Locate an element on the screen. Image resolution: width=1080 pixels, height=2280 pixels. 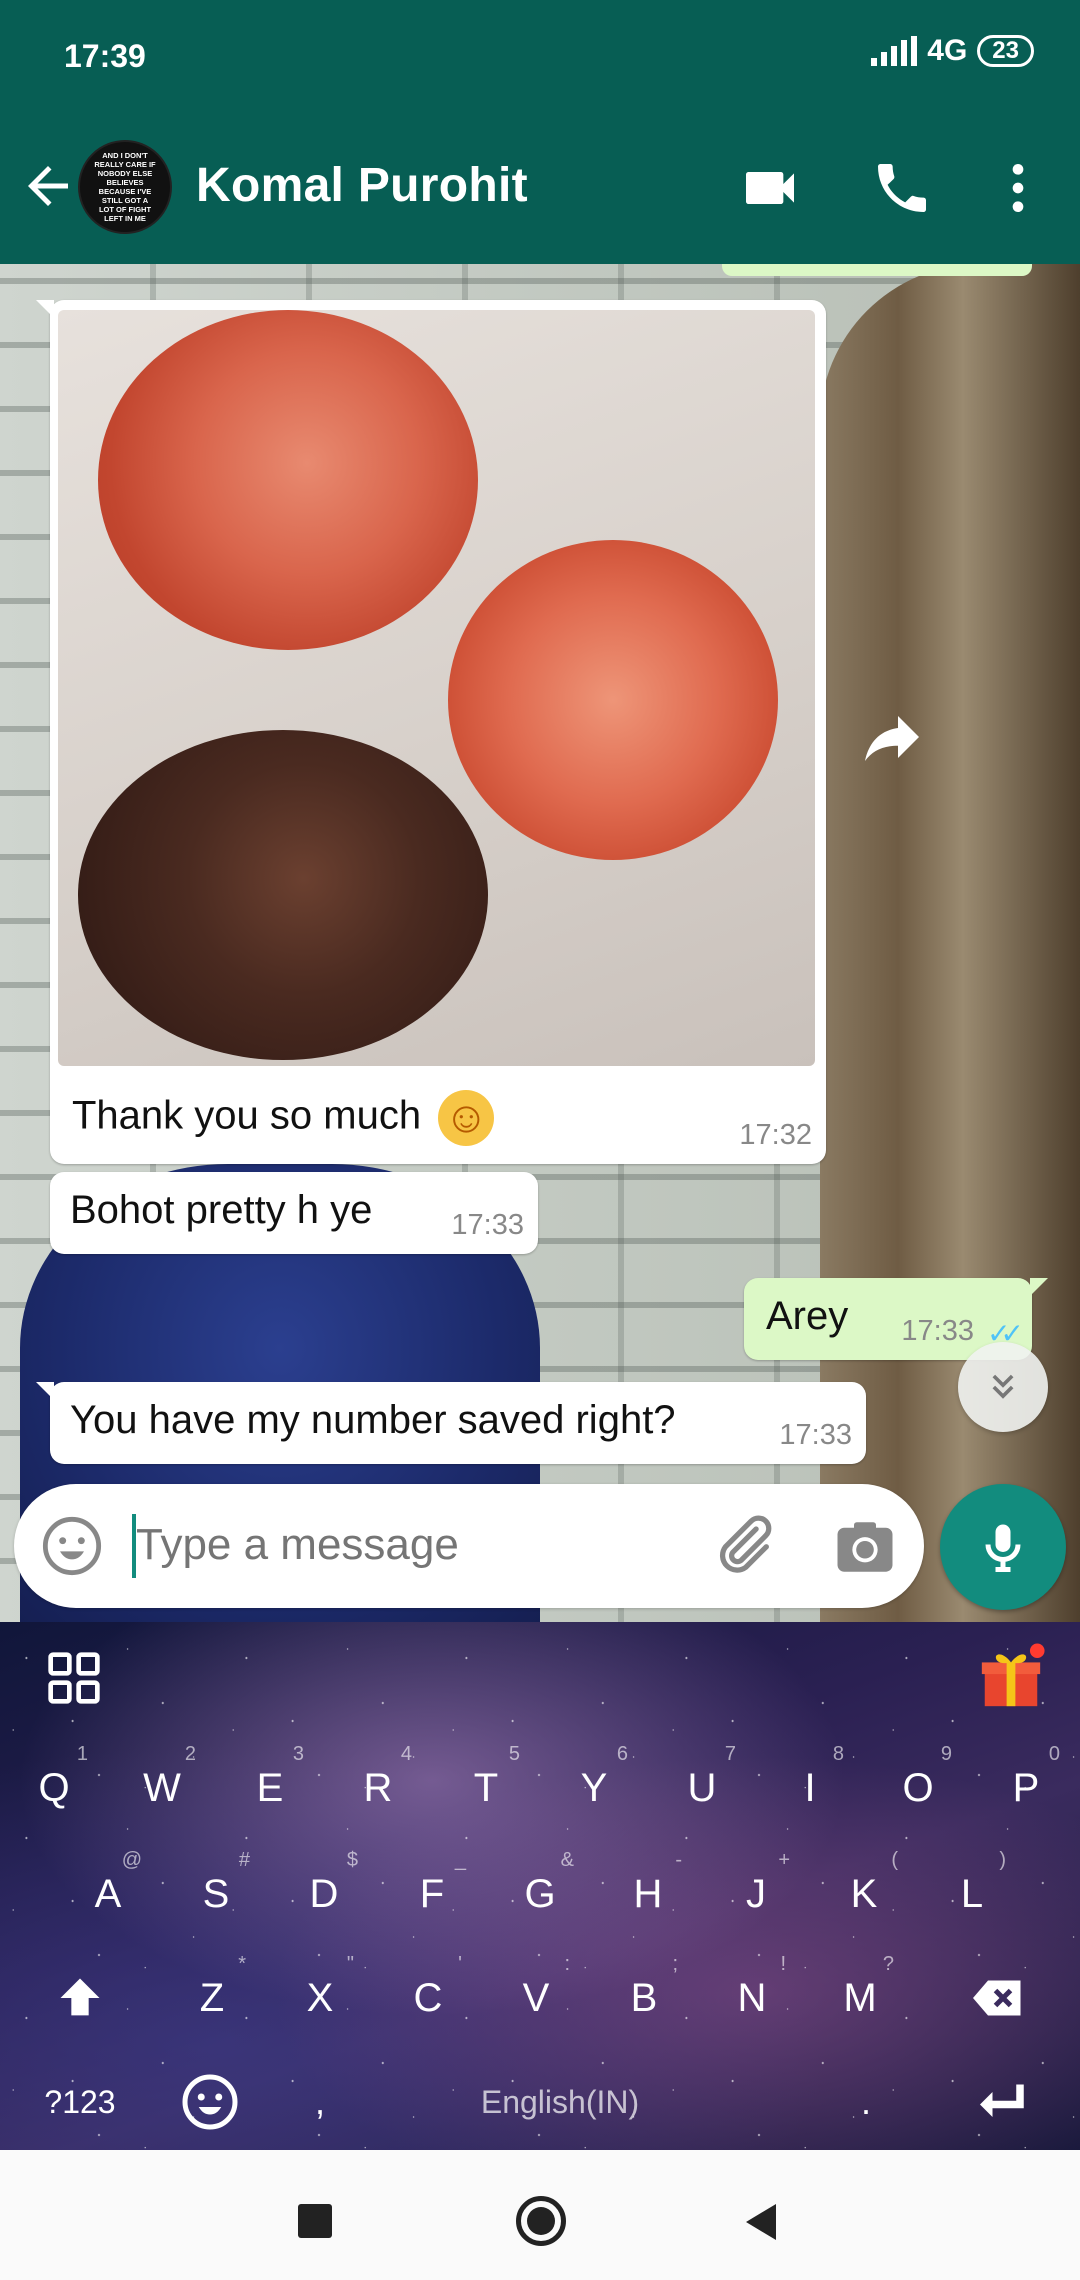
key-d: D $ is located at coordinates (324, 1894).